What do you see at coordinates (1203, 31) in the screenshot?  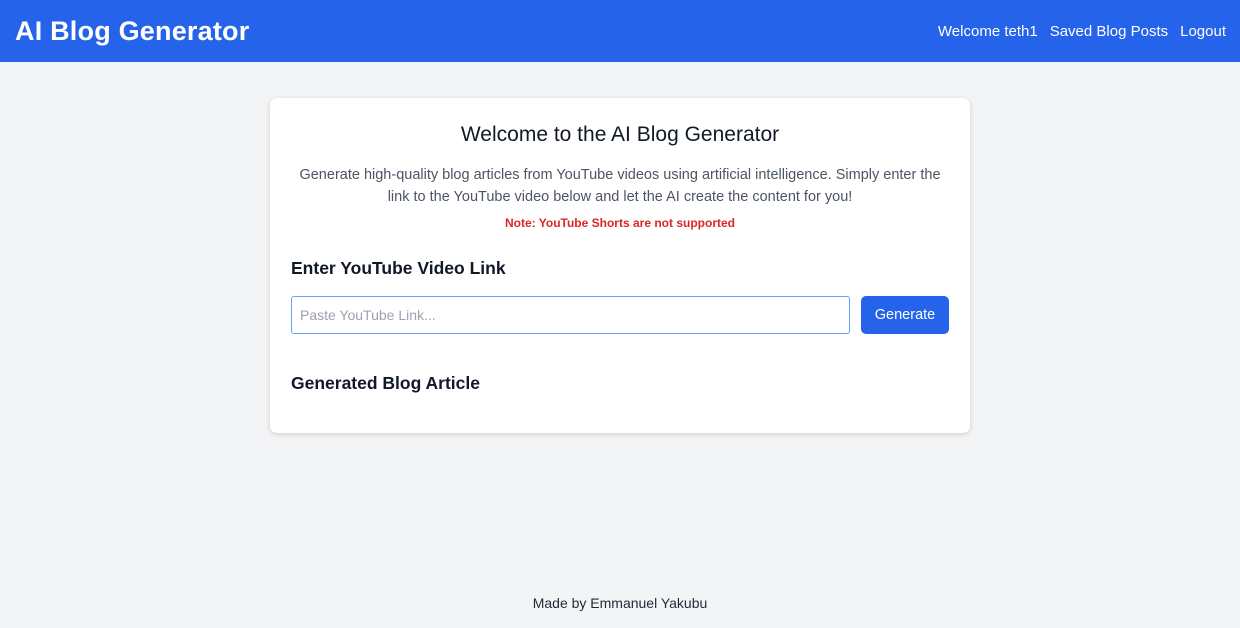 I see `logout-link: Logout` at bounding box center [1203, 31].